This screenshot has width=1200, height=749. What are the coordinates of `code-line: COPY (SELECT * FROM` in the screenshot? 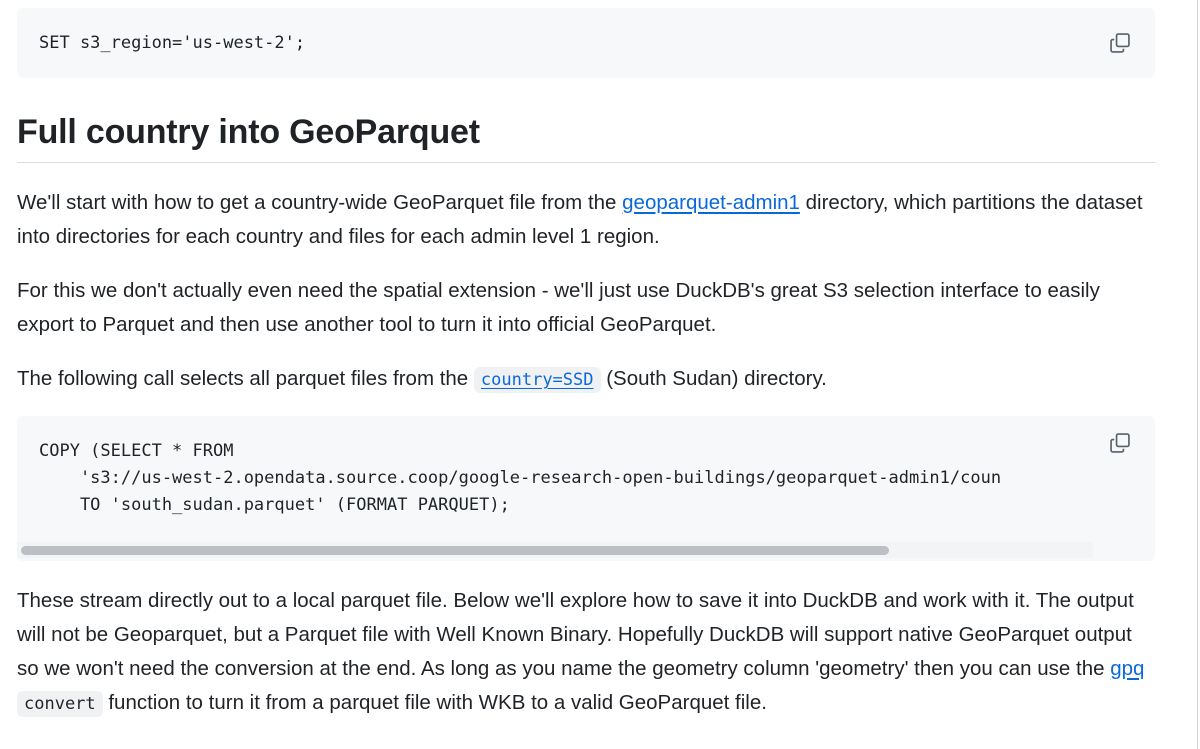 It's located at (136, 451).